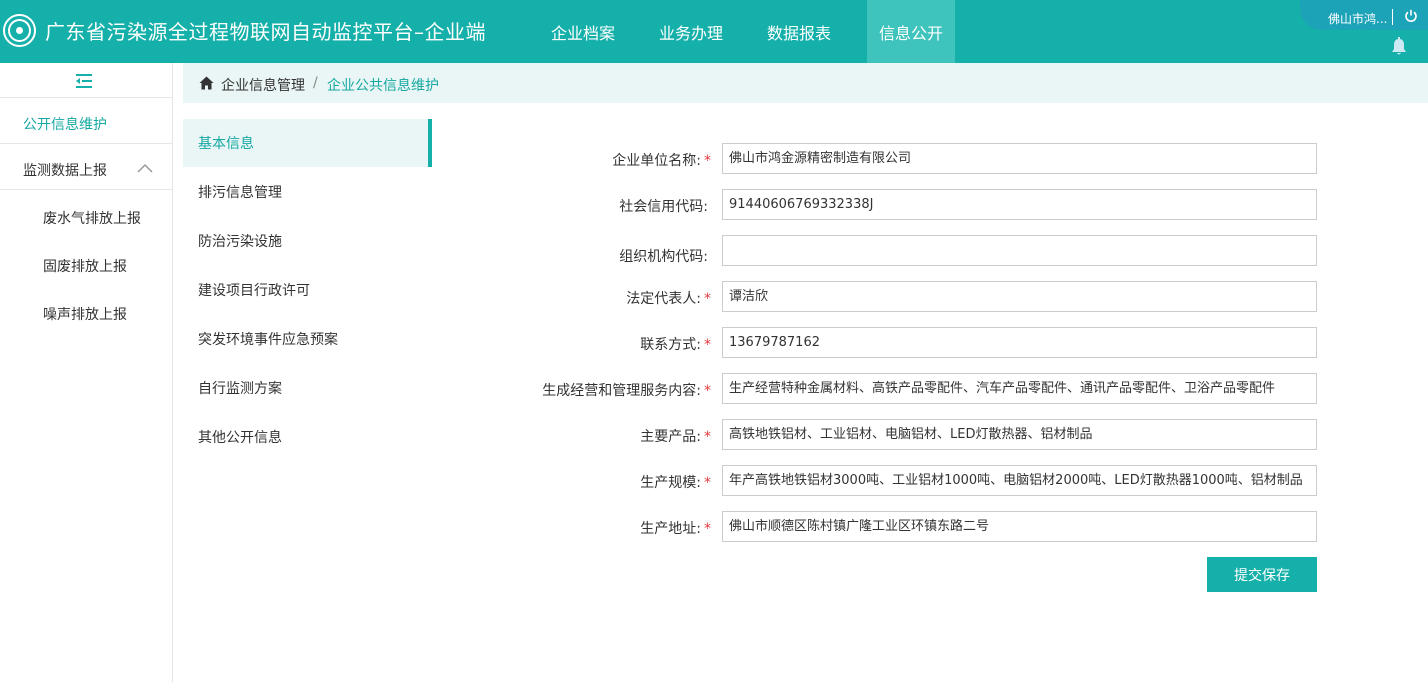 The image size is (1428, 682). I want to click on credit-code-field: 91440606769332338J, so click(1019, 204).